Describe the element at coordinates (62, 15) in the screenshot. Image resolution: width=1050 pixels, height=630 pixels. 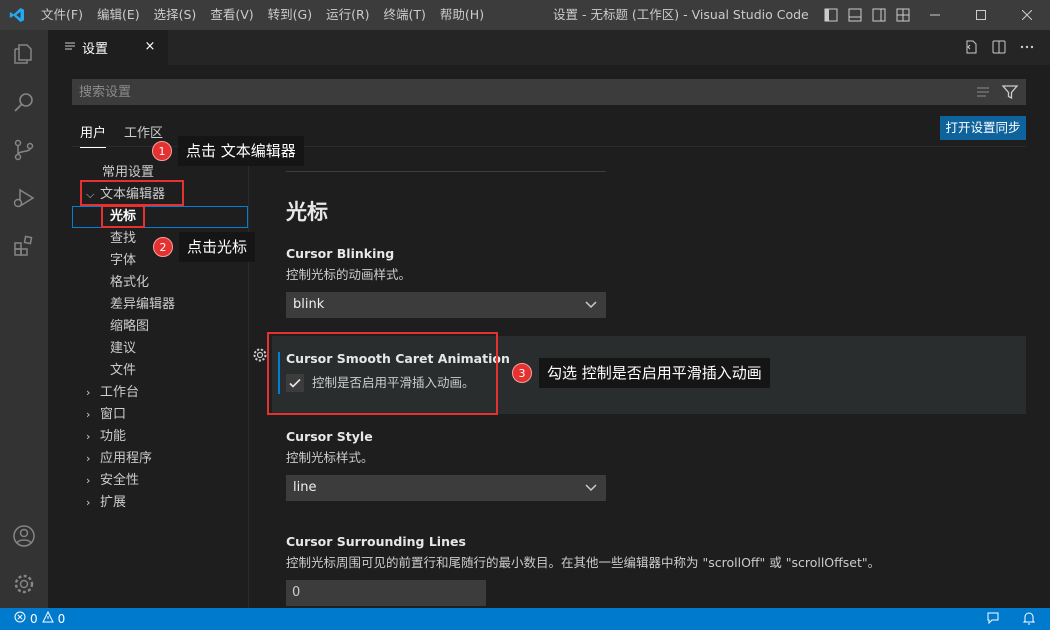
I see `menu-file: 文件(F)` at that location.